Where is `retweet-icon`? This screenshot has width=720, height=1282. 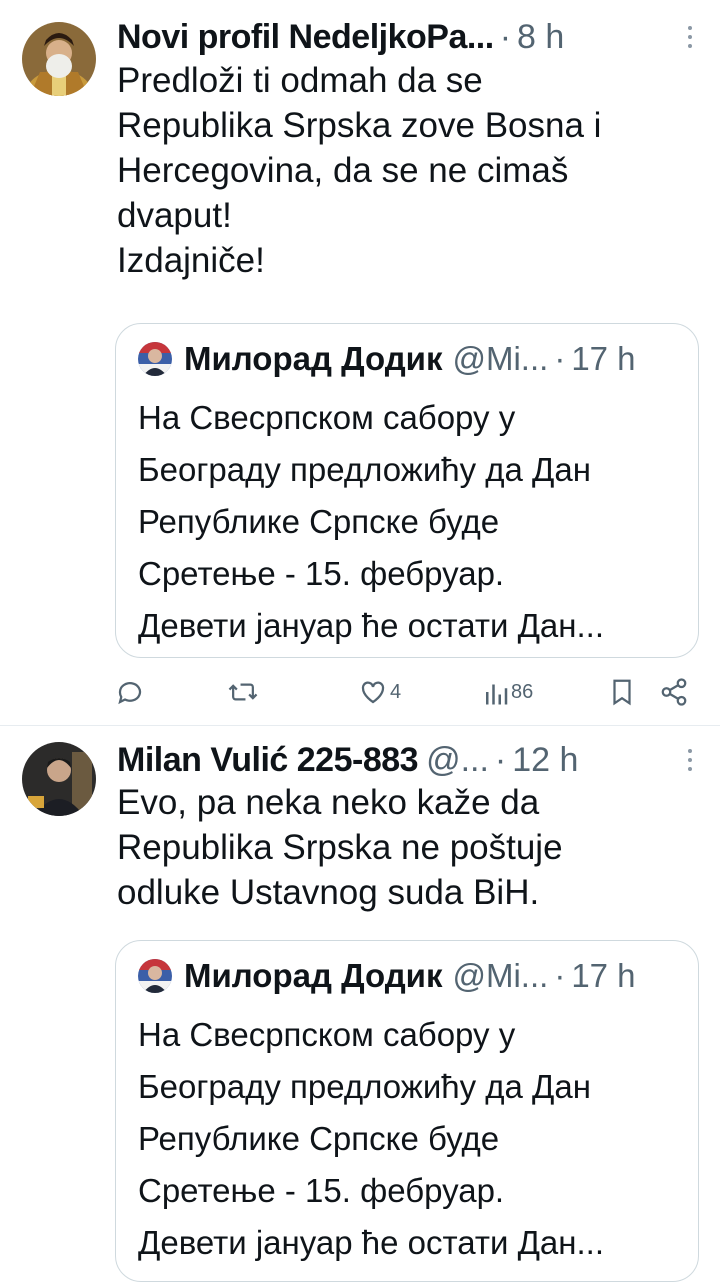 retweet-icon is located at coordinates (243, 692).